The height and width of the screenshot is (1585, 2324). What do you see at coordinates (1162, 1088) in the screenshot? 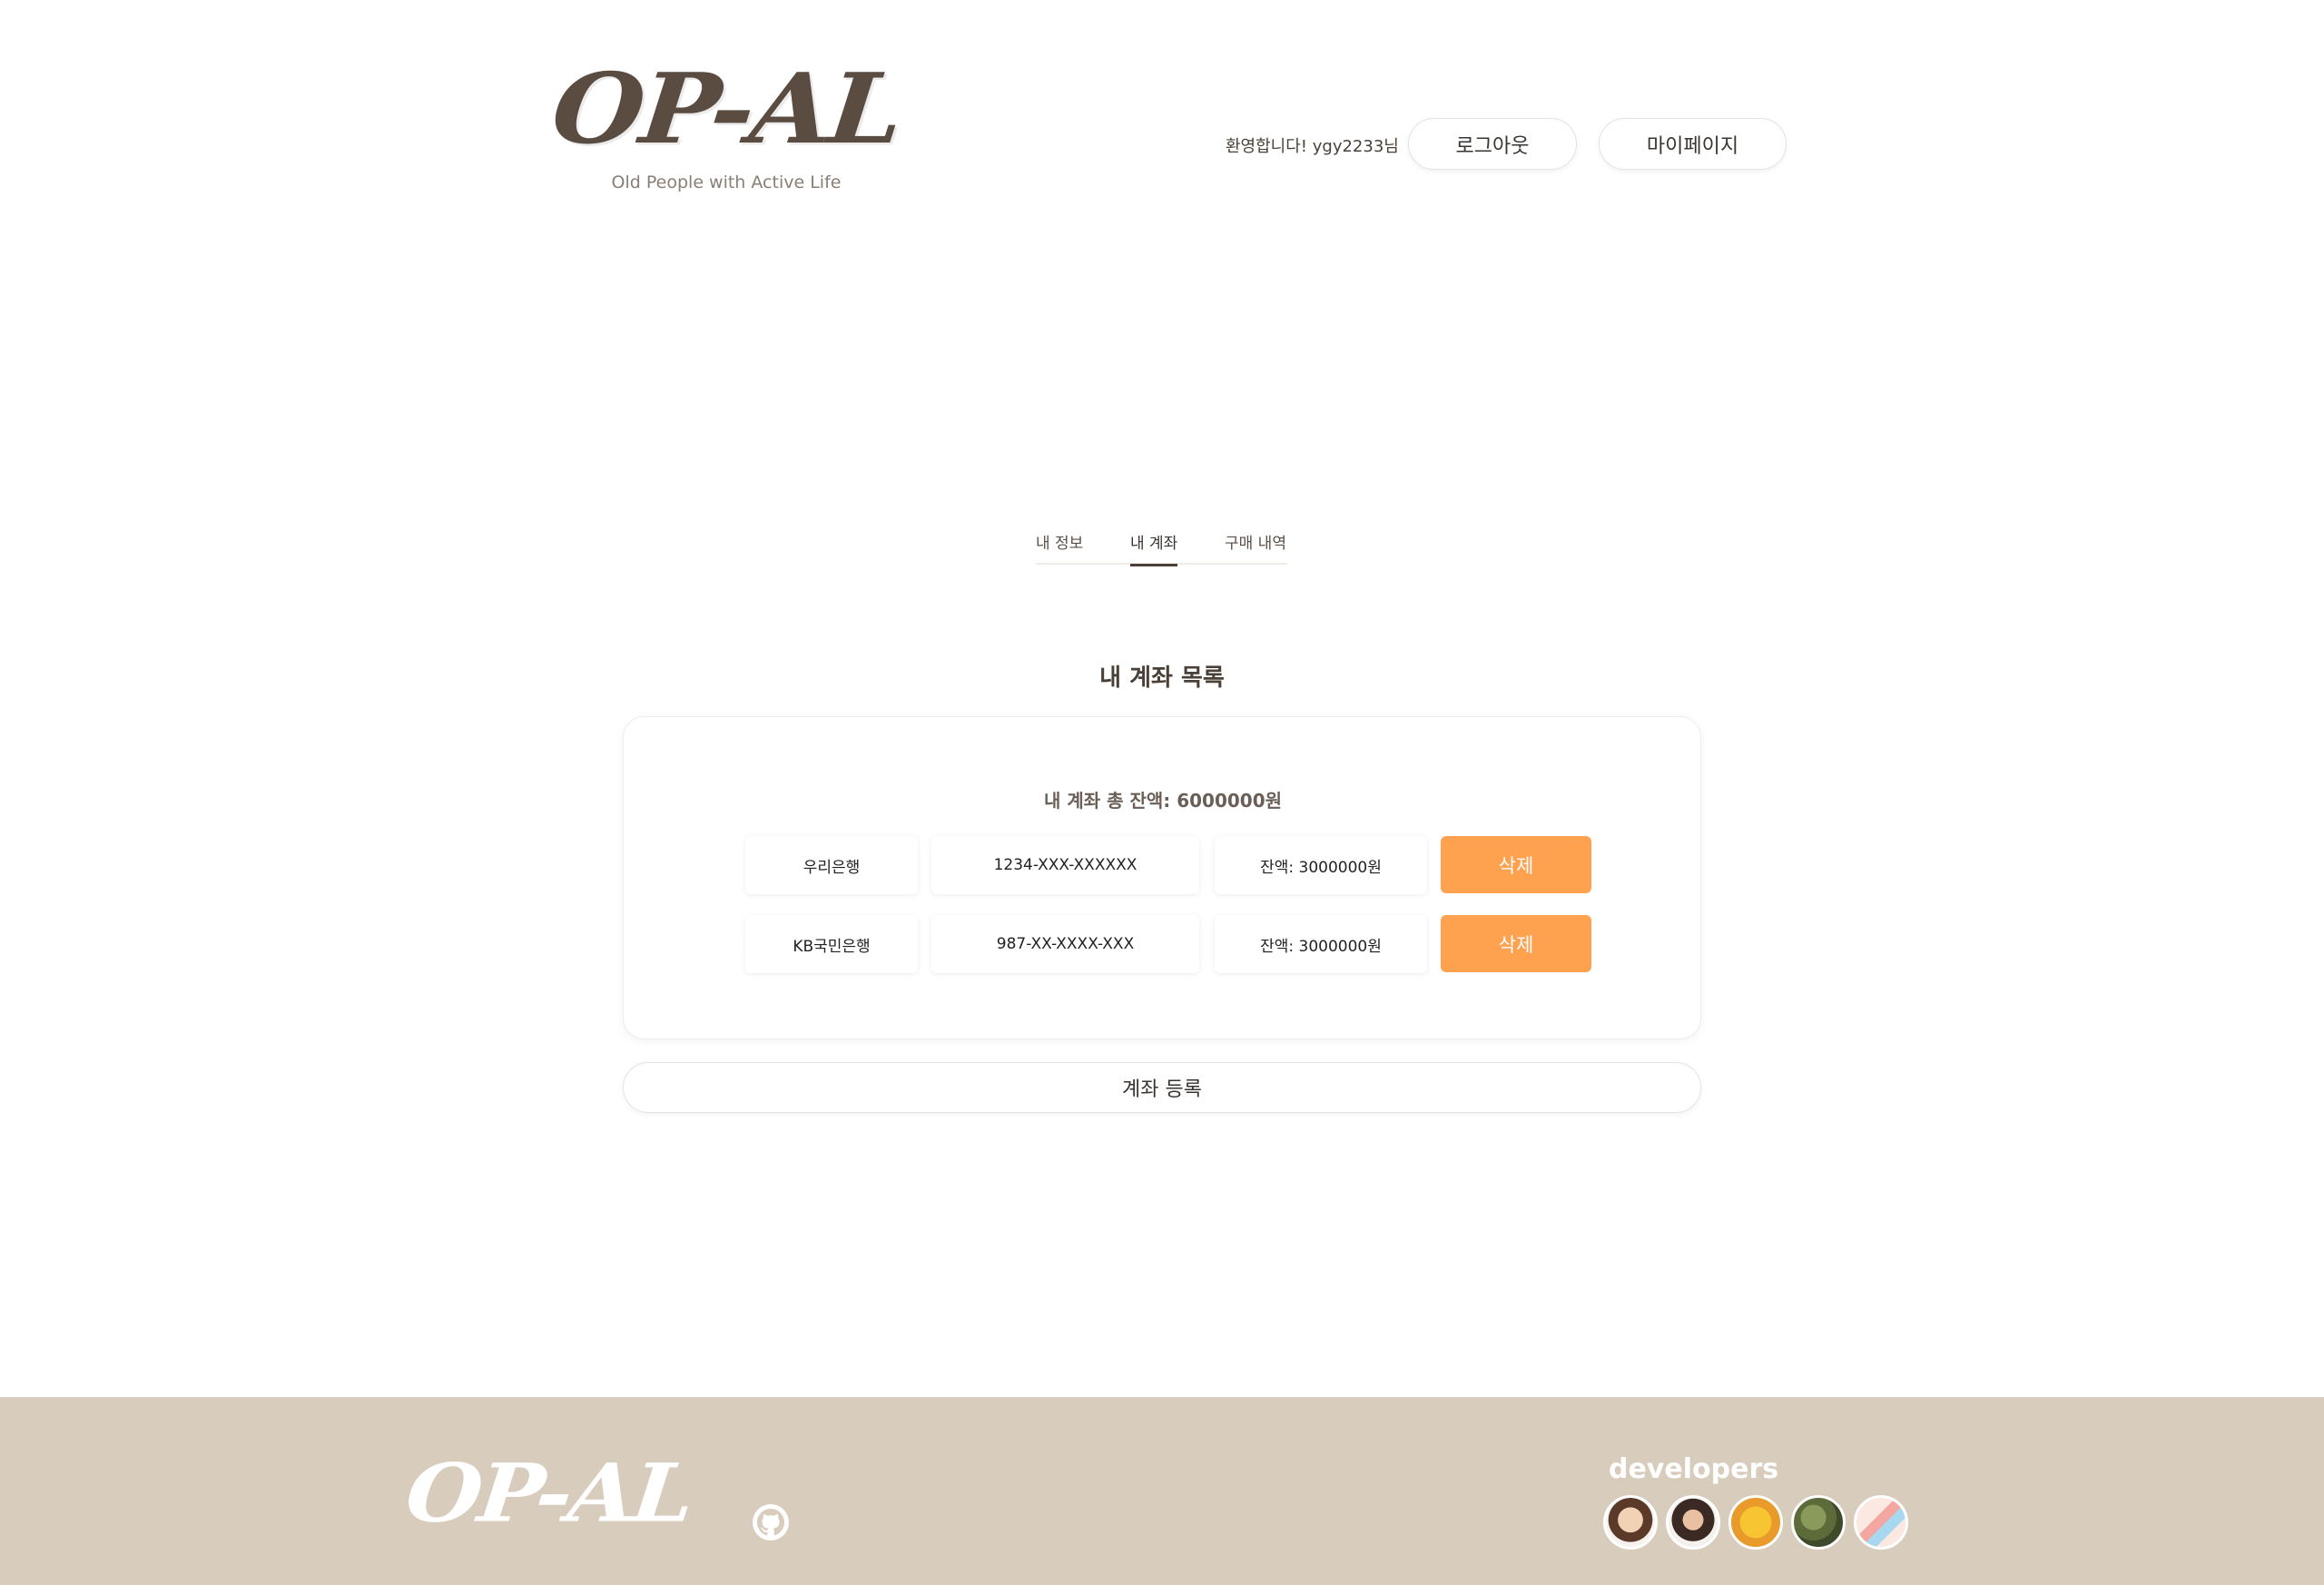
I see `register-account-button: 계좌 등록` at bounding box center [1162, 1088].